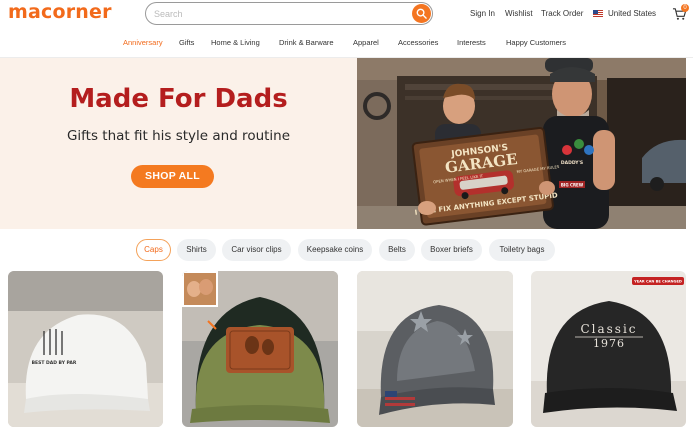 The width and height of the screenshot is (693, 430). What do you see at coordinates (153, 250) in the screenshot?
I see `chip-caps: Caps` at bounding box center [153, 250].